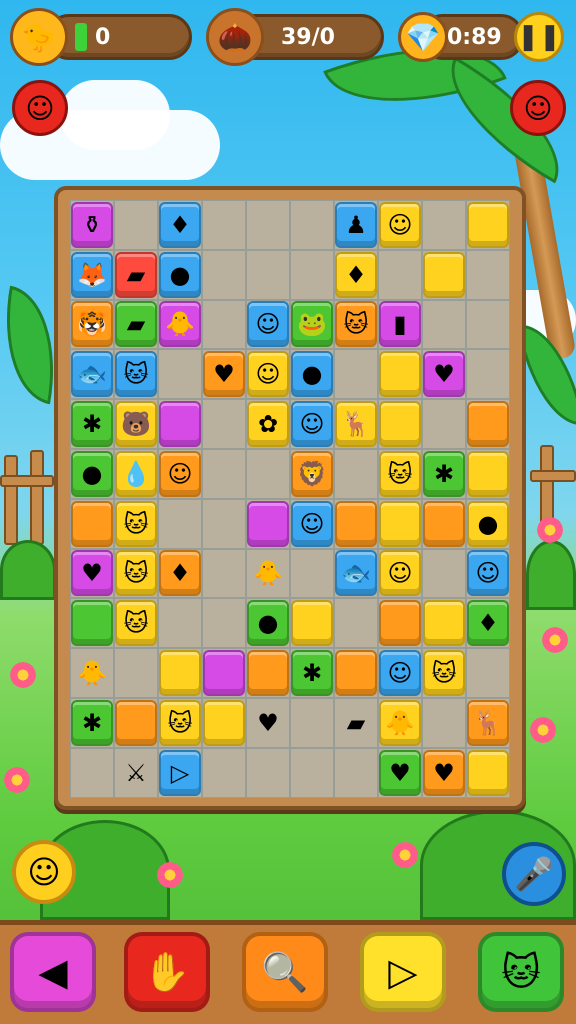  What do you see at coordinates (92, 324) in the screenshot?
I see `game-tile: 🐯` at bounding box center [92, 324].